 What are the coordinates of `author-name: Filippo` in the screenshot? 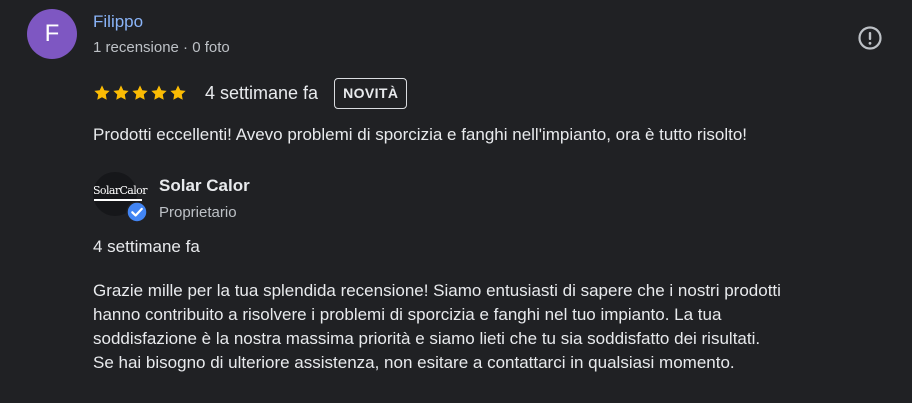 It's located at (118, 22).